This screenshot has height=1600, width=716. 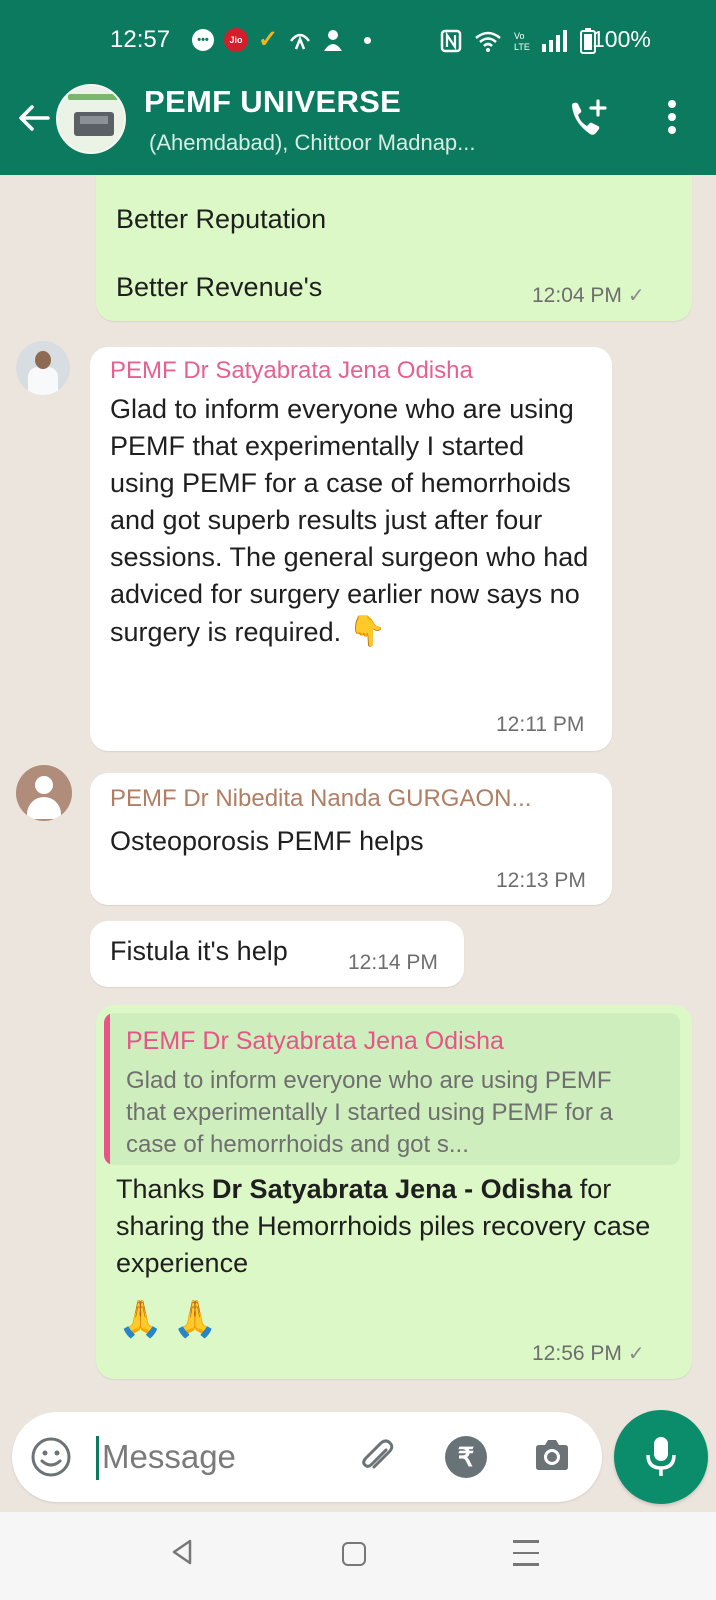 What do you see at coordinates (540, 724) in the screenshot?
I see `message-time: 12:11 PM` at bounding box center [540, 724].